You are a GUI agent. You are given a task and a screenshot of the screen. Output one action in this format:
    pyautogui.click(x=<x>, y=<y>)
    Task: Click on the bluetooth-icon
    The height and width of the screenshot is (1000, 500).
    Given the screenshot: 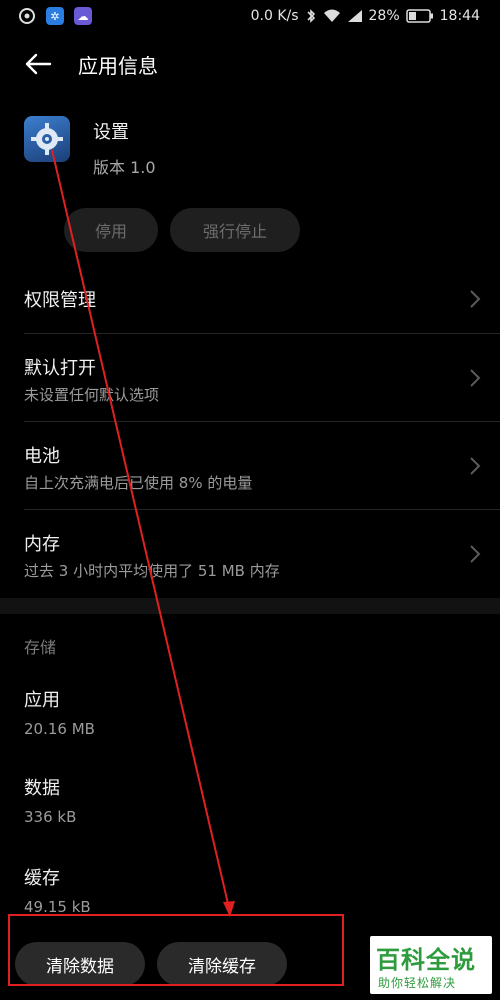 What is the action you would take?
    pyautogui.click(x=311, y=16)
    